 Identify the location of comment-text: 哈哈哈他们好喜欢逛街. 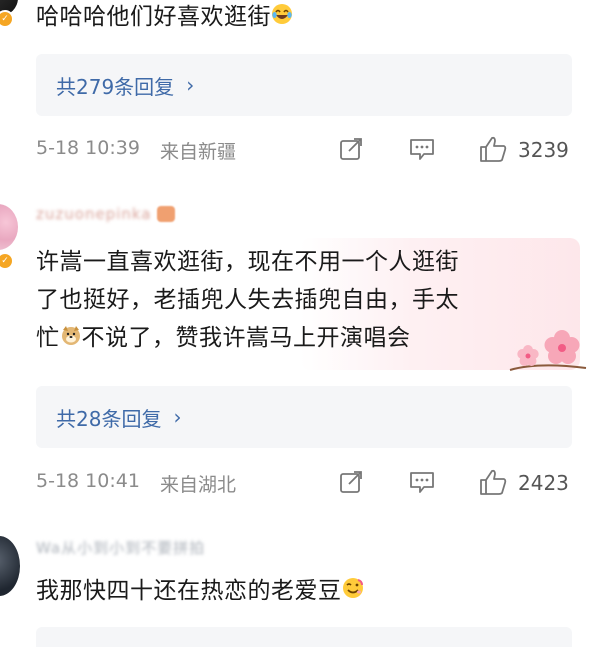
(164, 18).